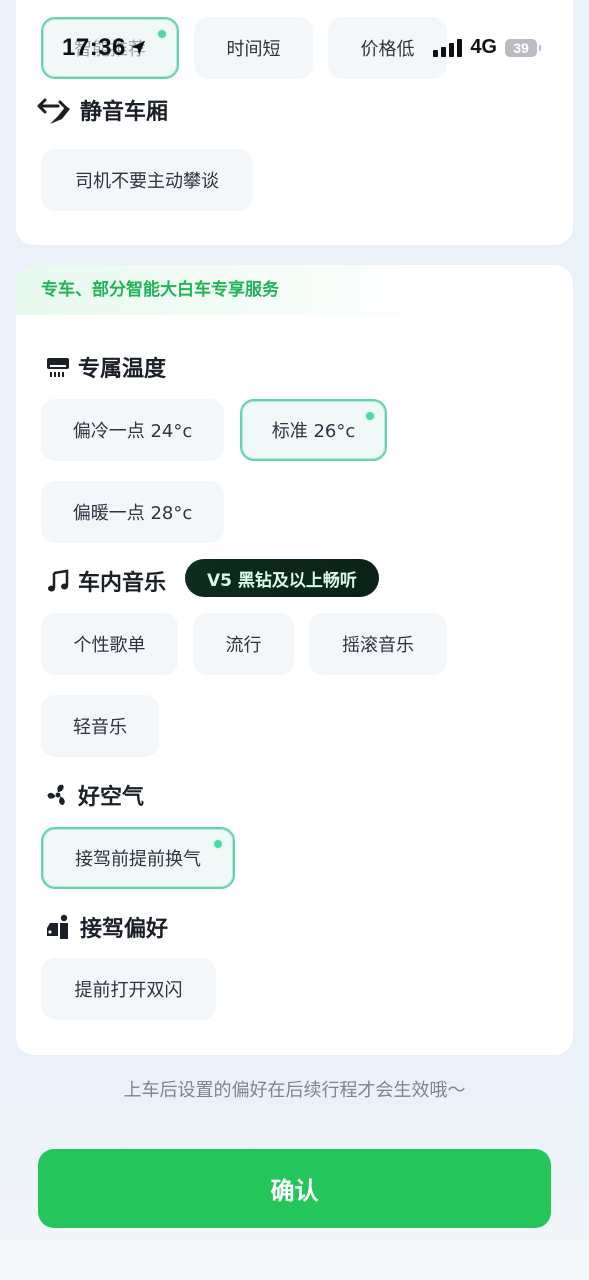 The width and height of the screenshot is (589, 1280). I want to click on temperature-option-standard: 标准 26°c, so click(313, 430).